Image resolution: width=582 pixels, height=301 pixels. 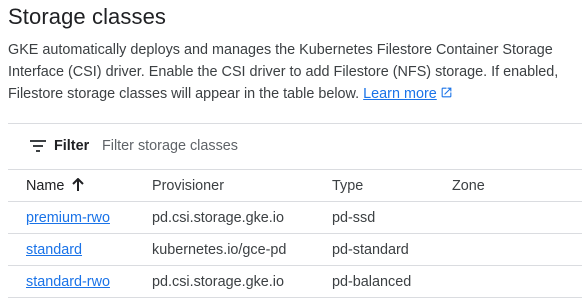 What do you see at coordinates (45, 185) in the screenshot?
I see `column-header-name-label: Name` at bounding box center [45, 185].